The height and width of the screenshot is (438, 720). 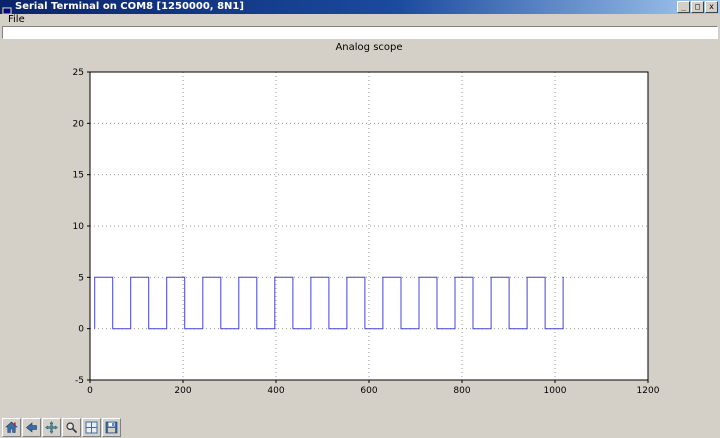 I want to click on y-tick-label: 25, so click(x=78, y=73).